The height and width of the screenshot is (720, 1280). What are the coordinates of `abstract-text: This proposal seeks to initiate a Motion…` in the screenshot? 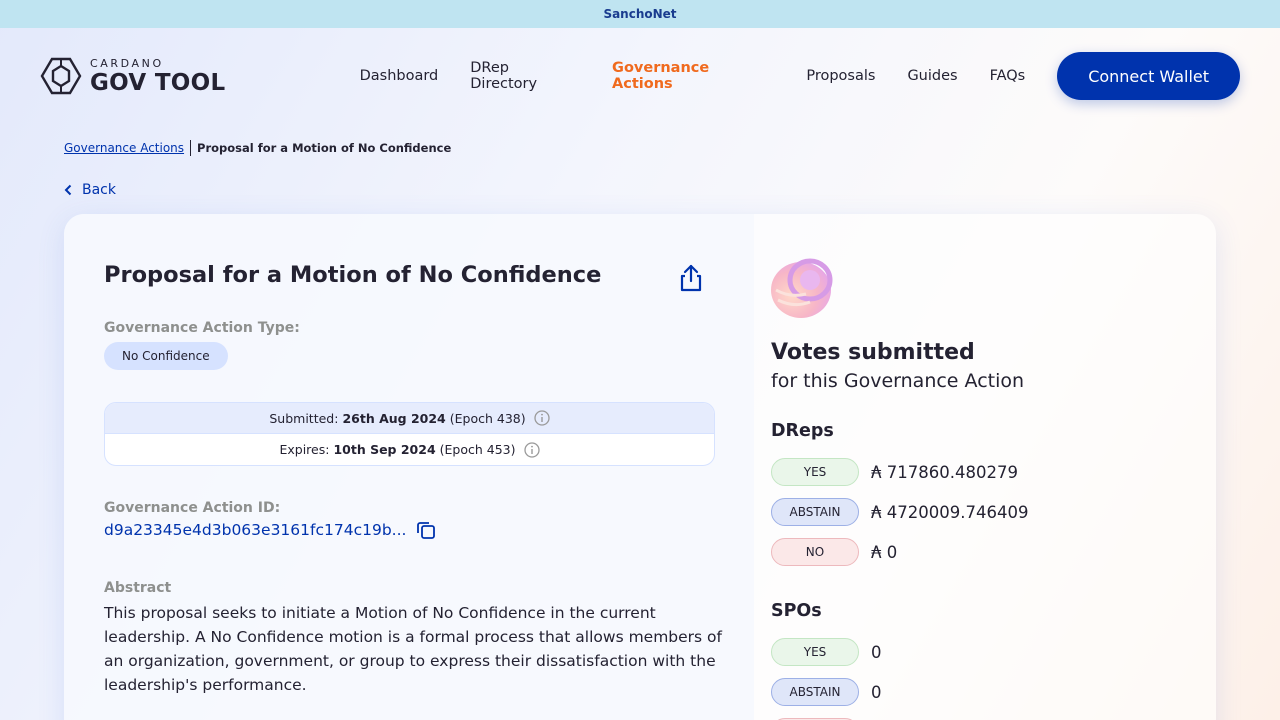 It's located at (413, 649).